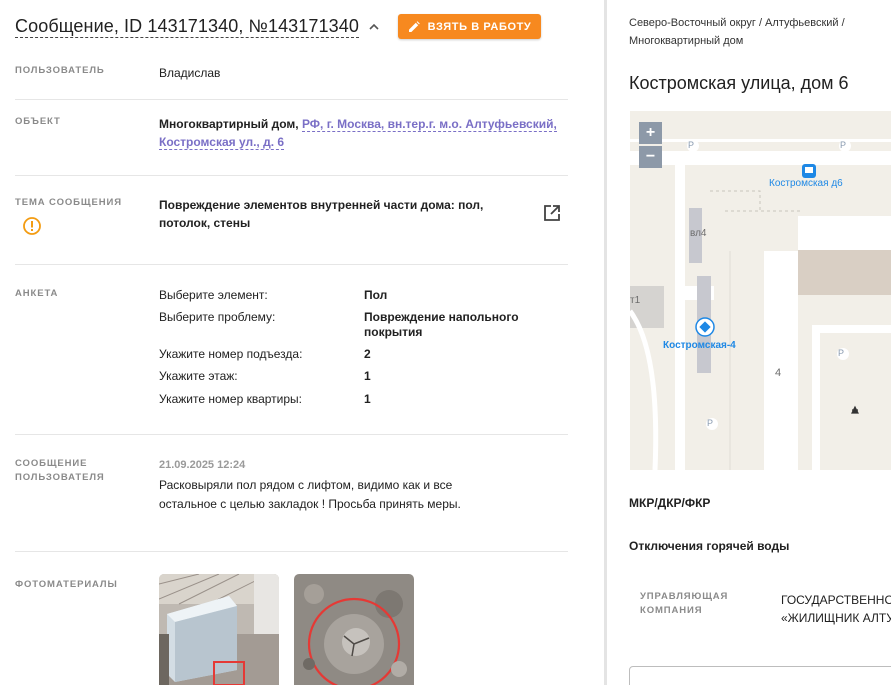 Image resolution: width=891 pixels, height=685 pixels. I want to click on take-to-work-button: ВЗЯТЬ В РАБОТУ, so click(469, 26).